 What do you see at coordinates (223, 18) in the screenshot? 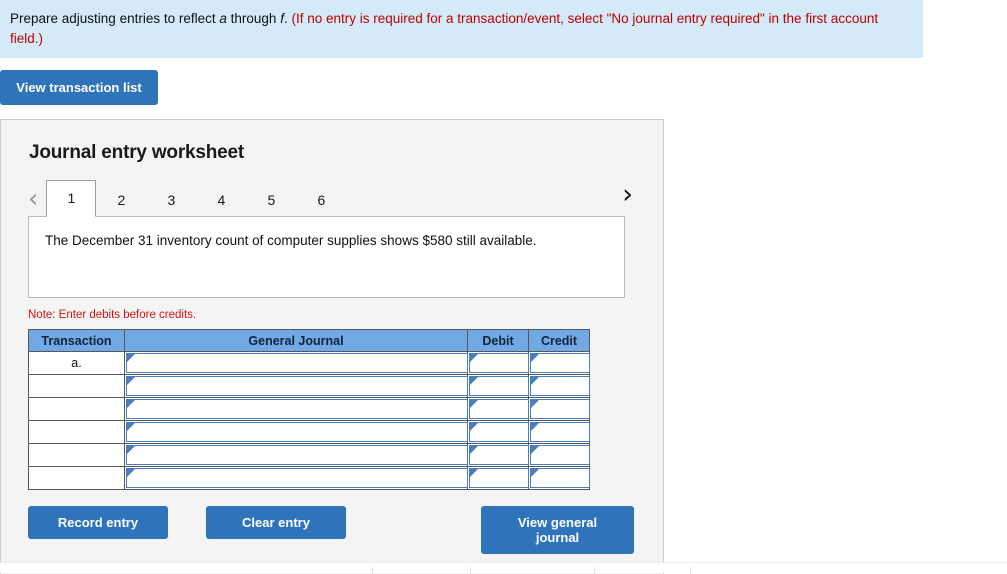
I see `banner-italic-a: a` at bounding box center [223, 18].